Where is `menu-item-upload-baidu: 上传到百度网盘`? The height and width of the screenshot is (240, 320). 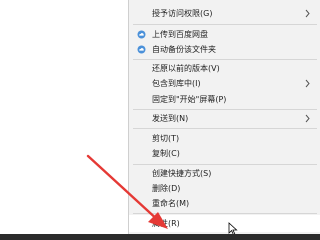
menu-item-upload-baidu: 上传到百度网盘 is located at coordinates (224, 34).